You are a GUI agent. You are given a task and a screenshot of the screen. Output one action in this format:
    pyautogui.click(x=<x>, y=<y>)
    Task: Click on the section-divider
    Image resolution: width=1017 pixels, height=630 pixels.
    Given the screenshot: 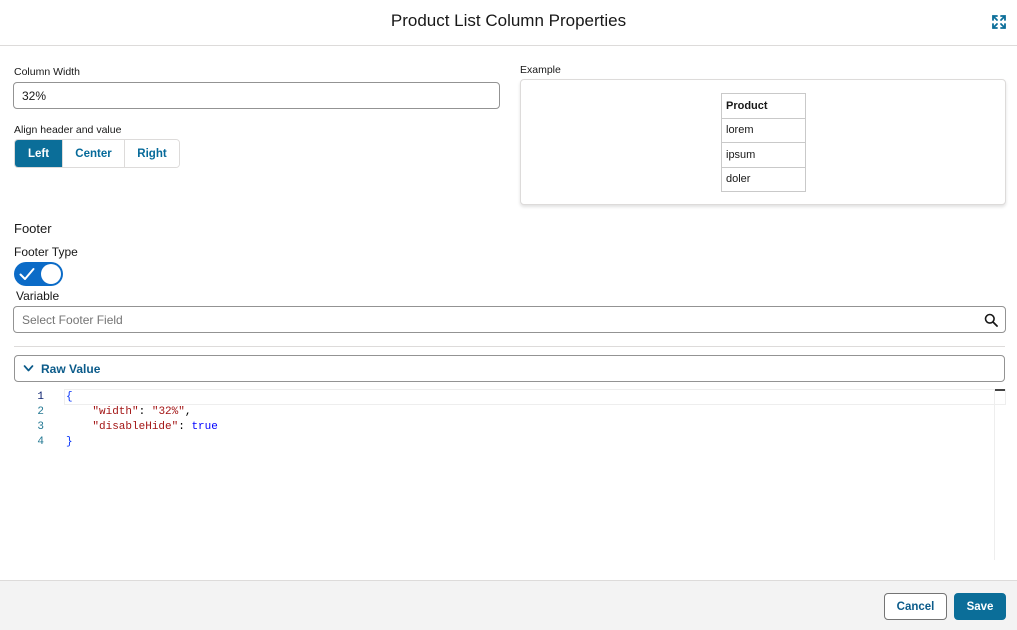 What is the action you would take?
    pyautogui.click(x=509, y=346)
    